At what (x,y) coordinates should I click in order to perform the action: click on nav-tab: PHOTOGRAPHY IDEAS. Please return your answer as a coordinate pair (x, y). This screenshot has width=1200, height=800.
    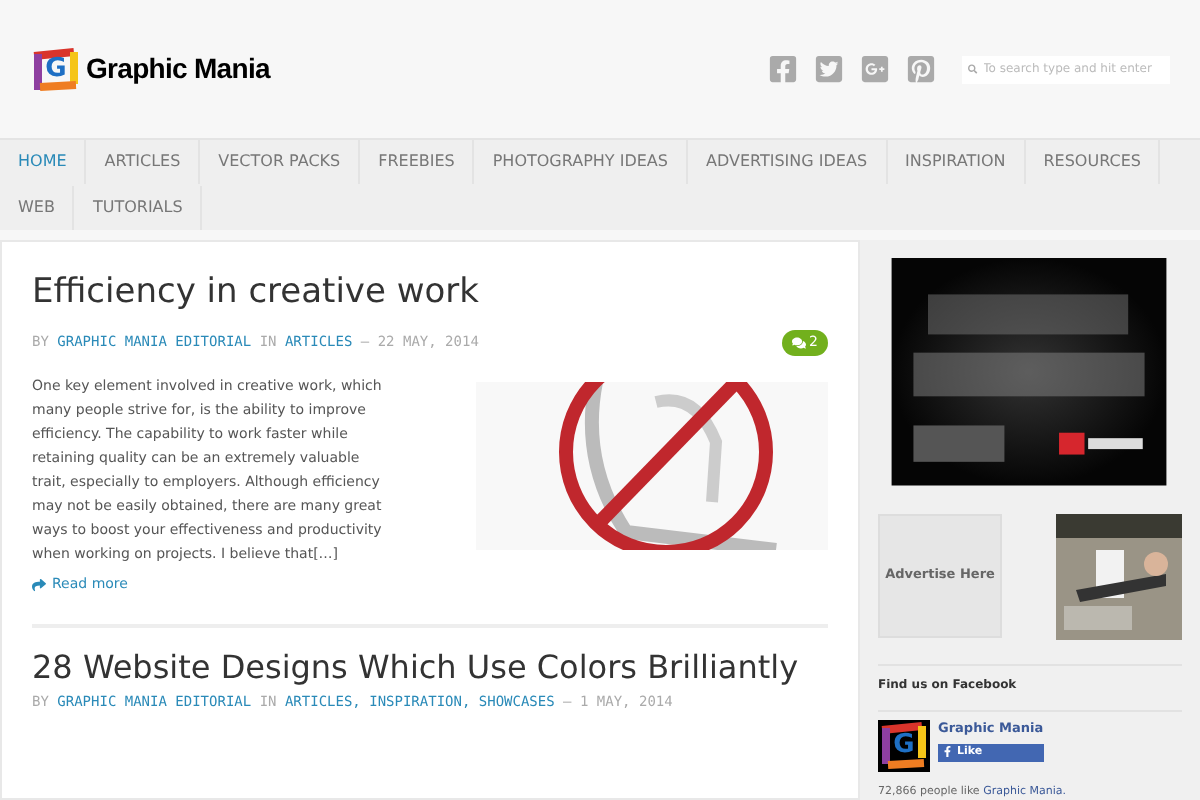
    Looking at the image, I should click on (581, 162).